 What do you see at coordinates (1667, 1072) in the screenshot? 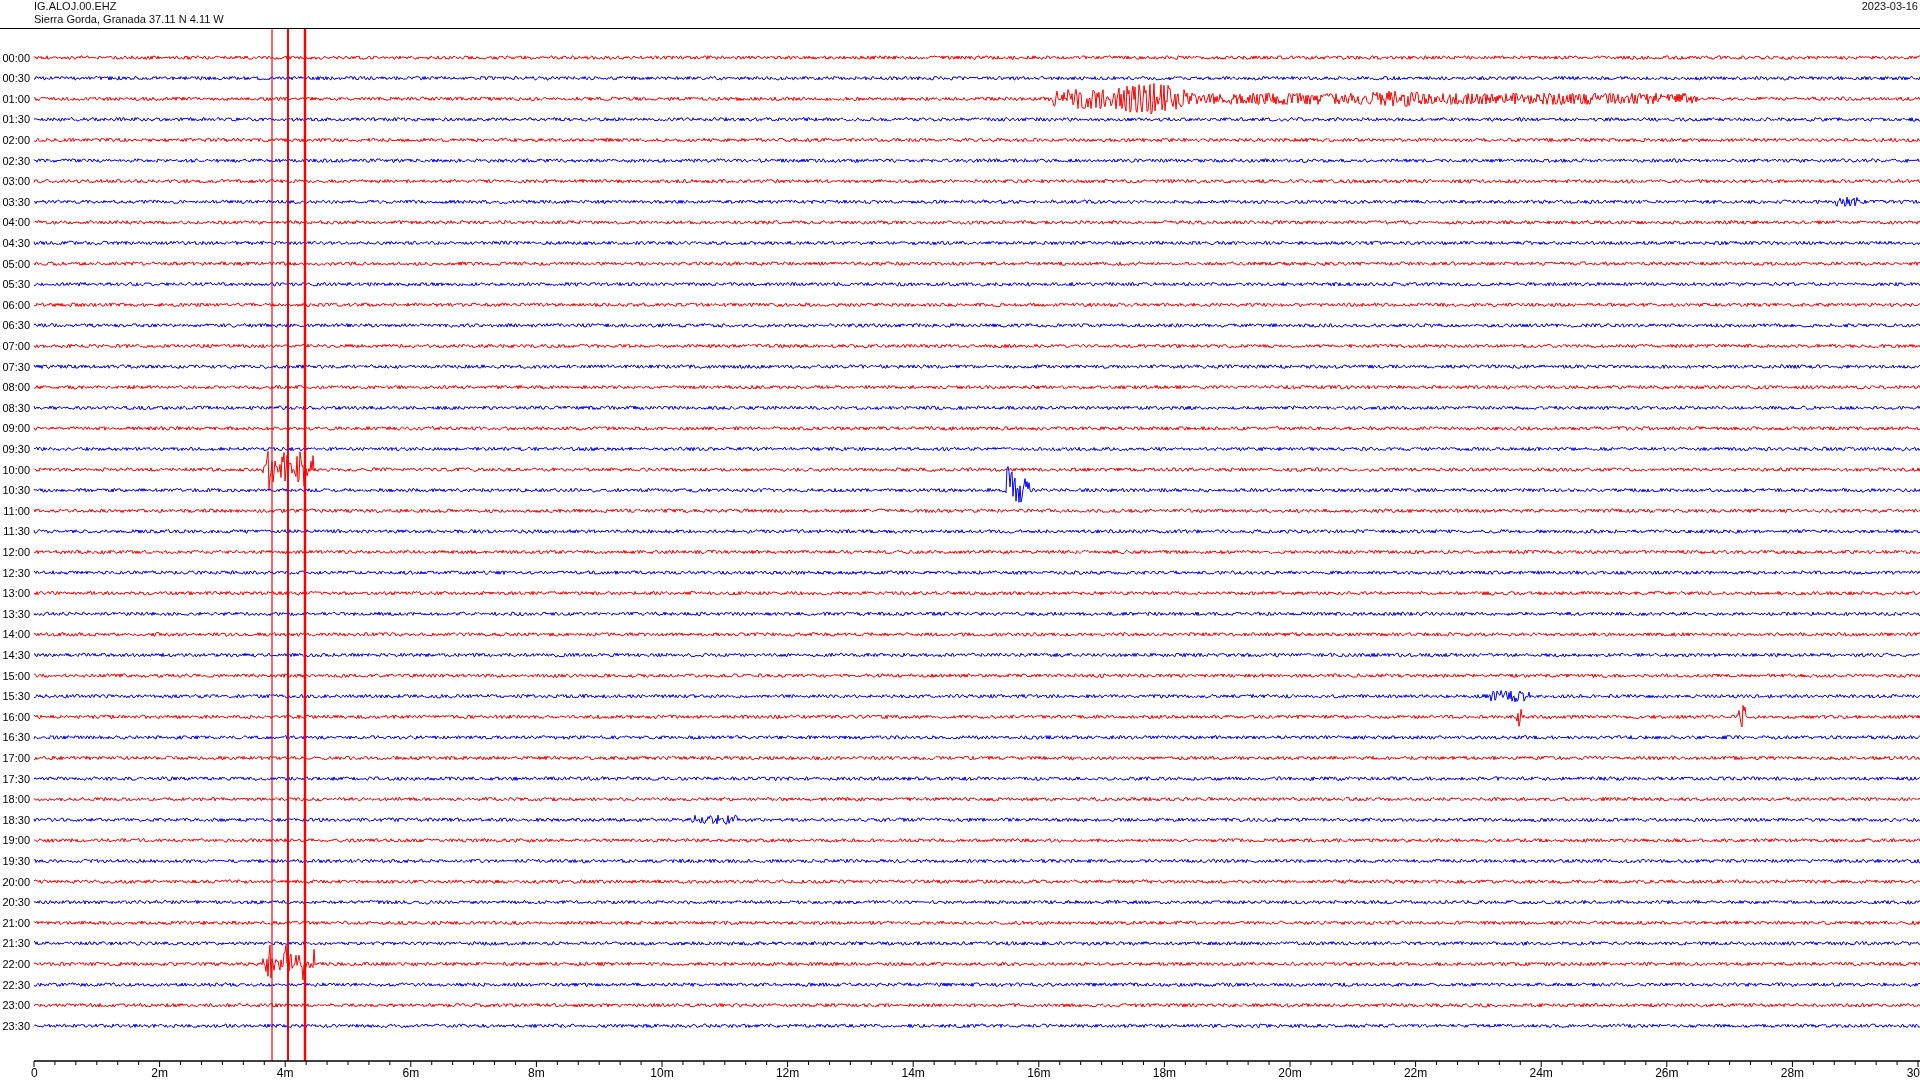
I see `tick-label: 26m` at bounding box center [1667, 1072].